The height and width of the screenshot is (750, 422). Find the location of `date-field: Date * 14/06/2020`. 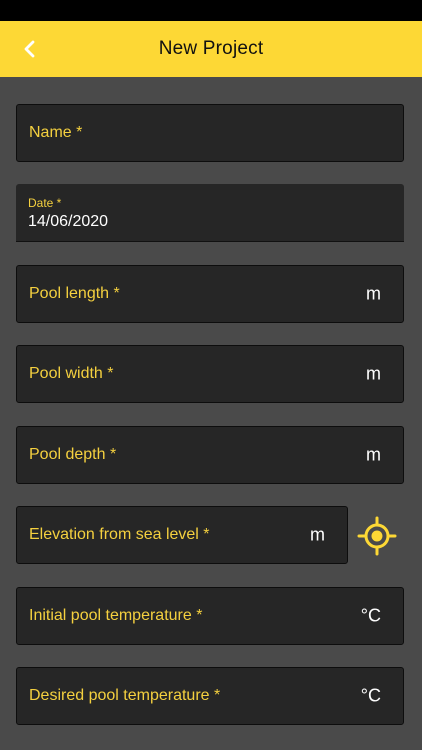

date-field: Date * 14/06/2020 is located at coordinates (210, 213).